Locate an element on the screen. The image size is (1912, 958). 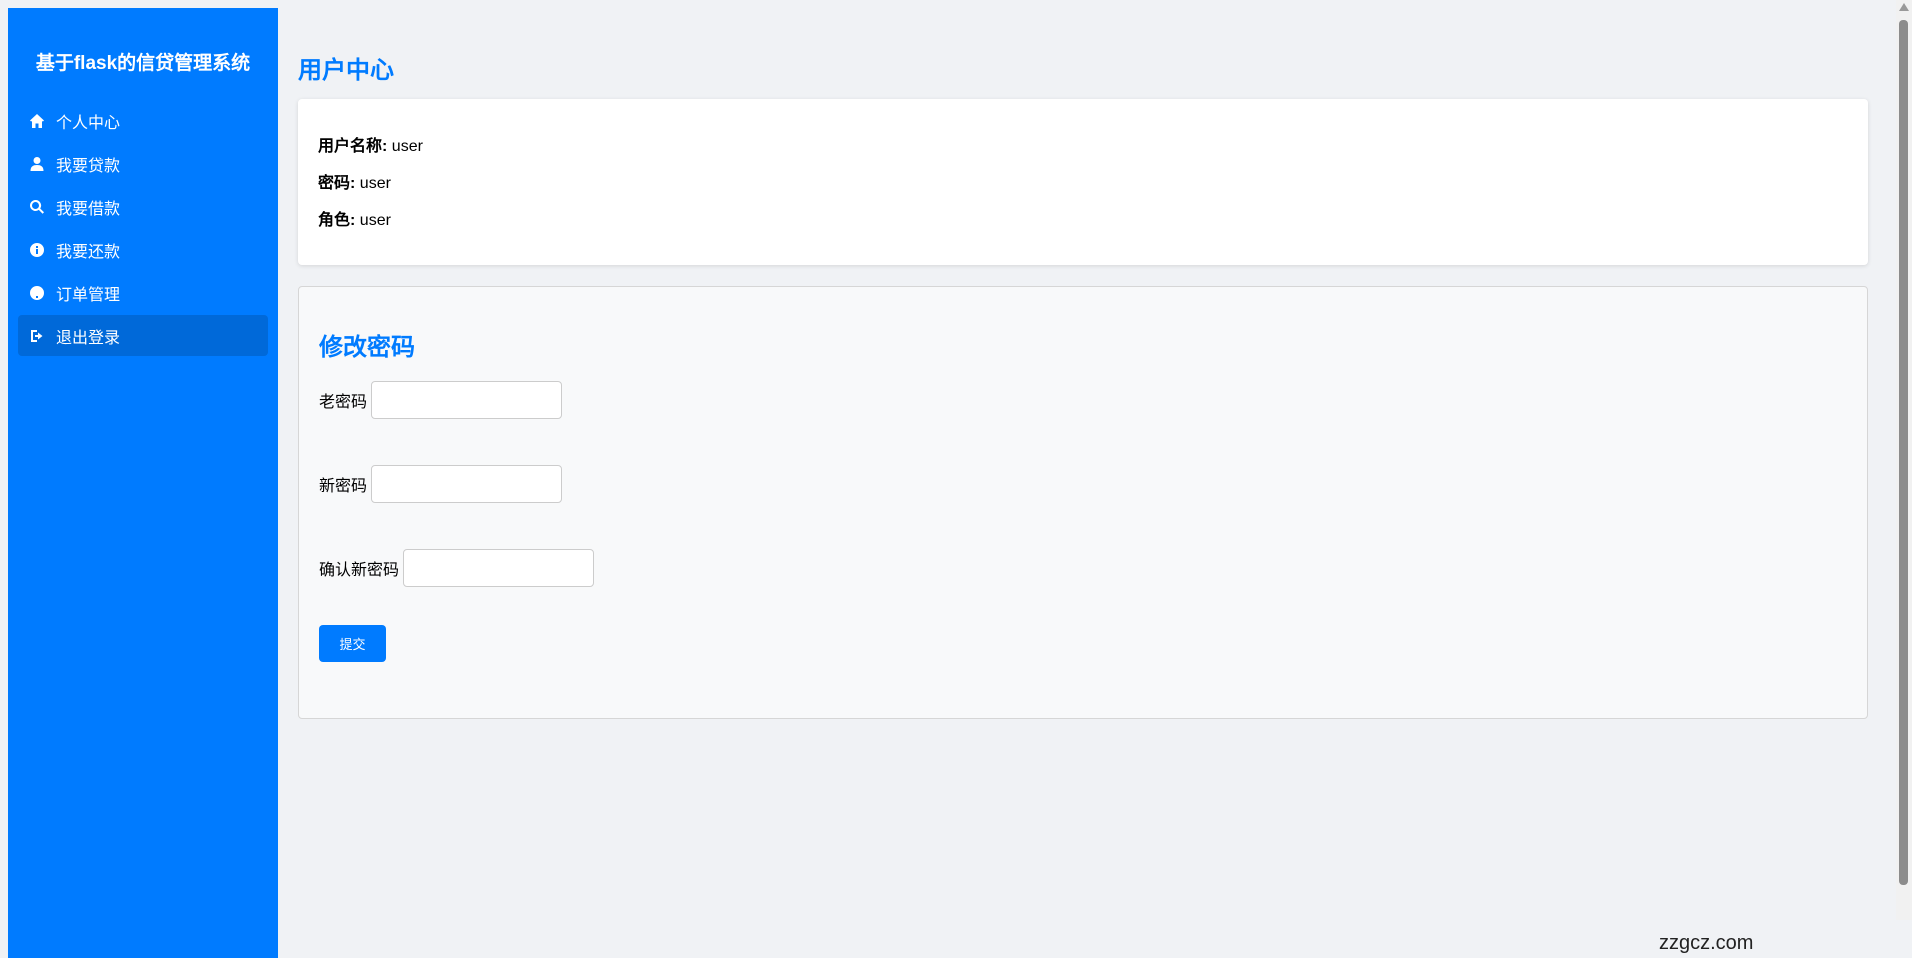
search-icon is located at coordinates (37, 207).